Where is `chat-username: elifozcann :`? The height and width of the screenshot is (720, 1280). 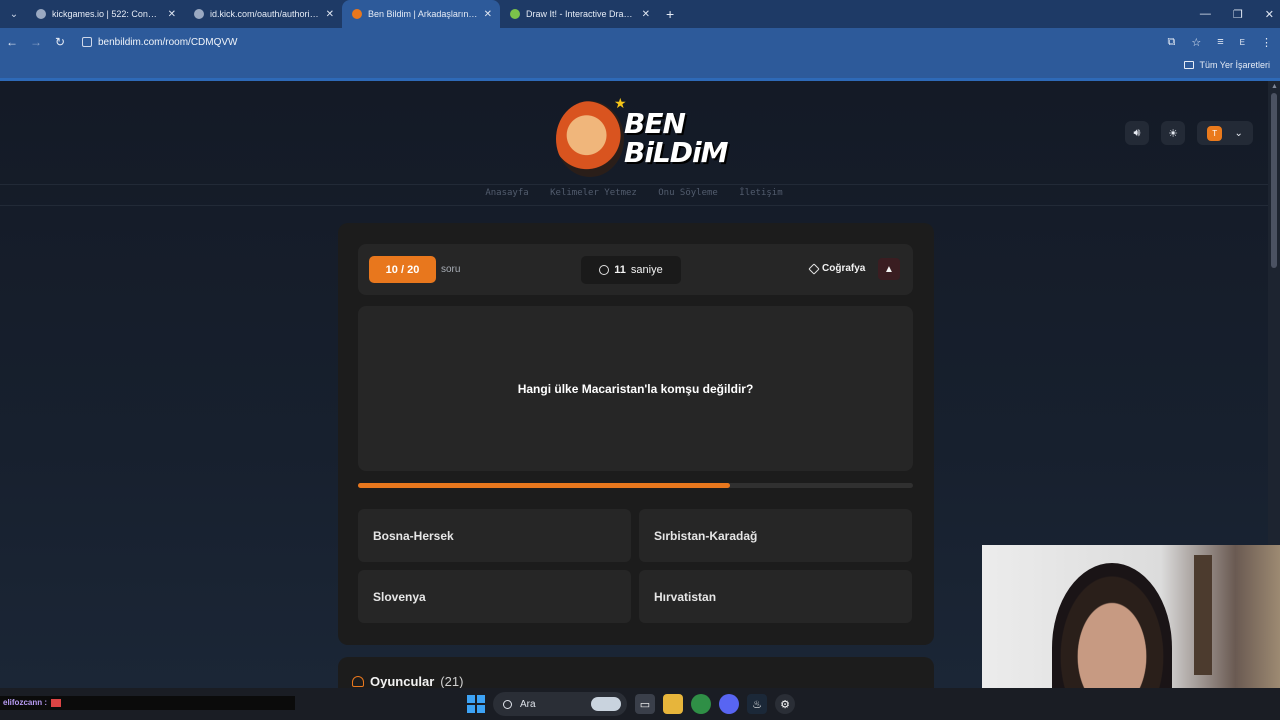 chat-username: elifozcann : is located at coordinates (25, 702).